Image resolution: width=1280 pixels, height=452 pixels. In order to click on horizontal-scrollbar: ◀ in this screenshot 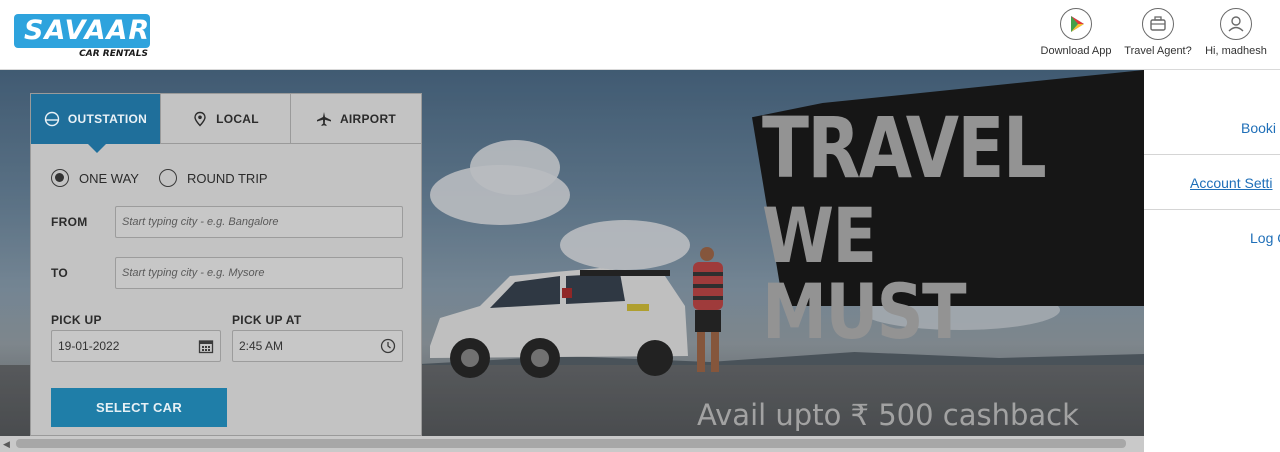, I will do `click(572, 444)`.